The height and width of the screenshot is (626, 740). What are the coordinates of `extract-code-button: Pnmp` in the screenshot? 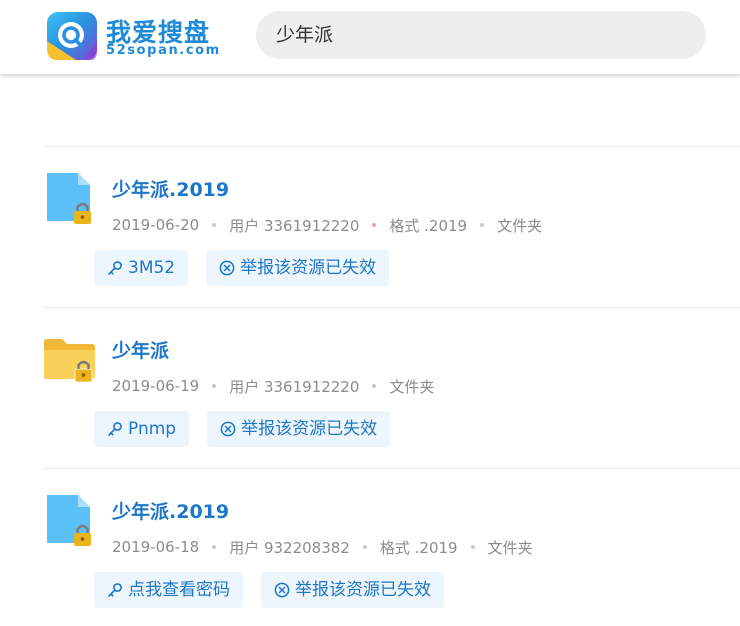 It's located at (142, 429).